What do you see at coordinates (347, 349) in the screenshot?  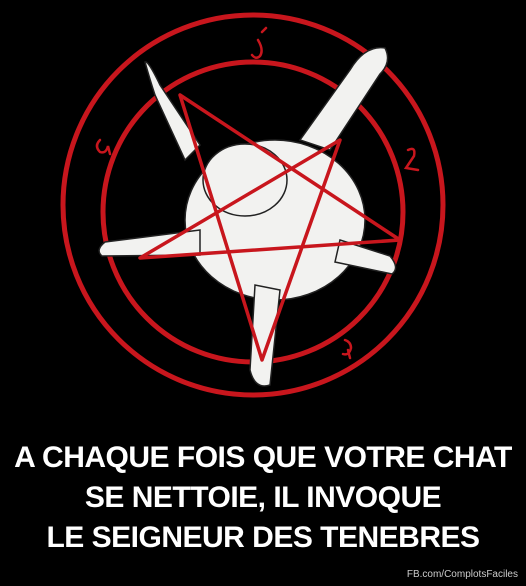 I see `rune-bottom` at bounding box center [347, 349].